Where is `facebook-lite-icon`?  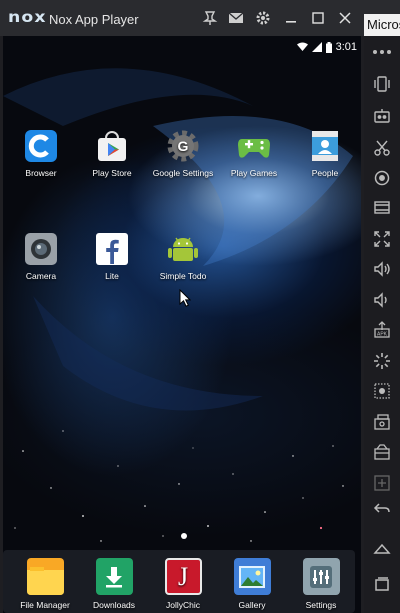
facebook-lite-icon is located at coordinates (112, 249).